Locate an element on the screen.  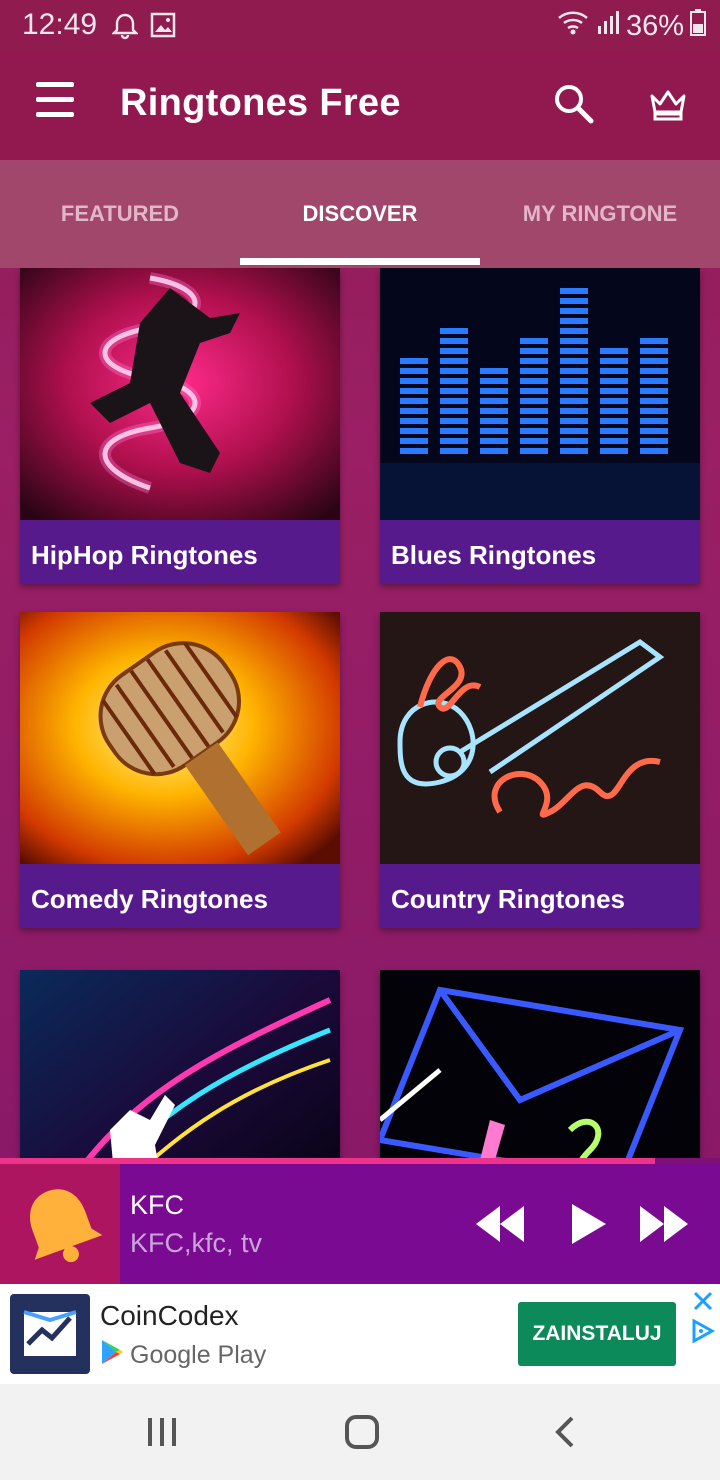
category-card-hiphop: HipHop Ringtones is located at coordinates (180, 426).